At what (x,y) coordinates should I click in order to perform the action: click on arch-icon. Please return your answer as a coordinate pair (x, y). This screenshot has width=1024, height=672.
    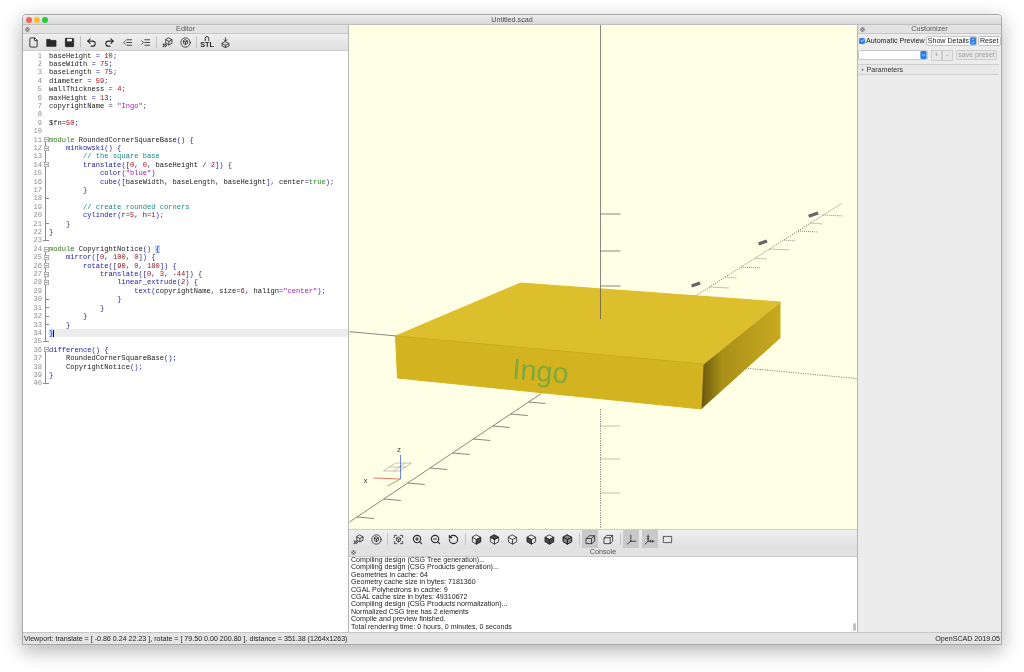
    Looking at the image, I should click on (207, 38).